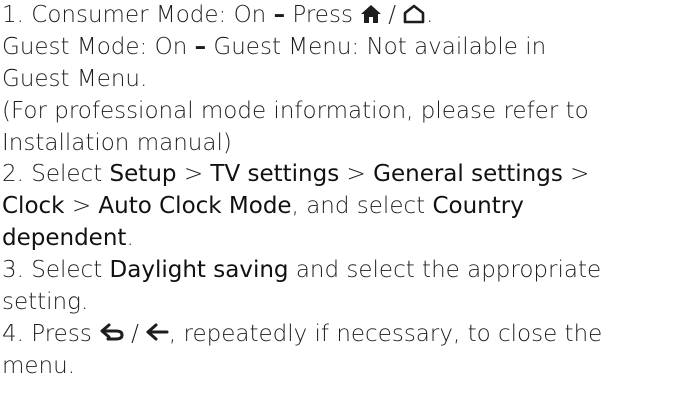 The height and width of the screenshot is (401, 689). What do you see at coordinates (195, 206) in the screenshot?
I see `menu-auto-clock-mode: Auto Clock Mode` at bounding box center [195, 206].